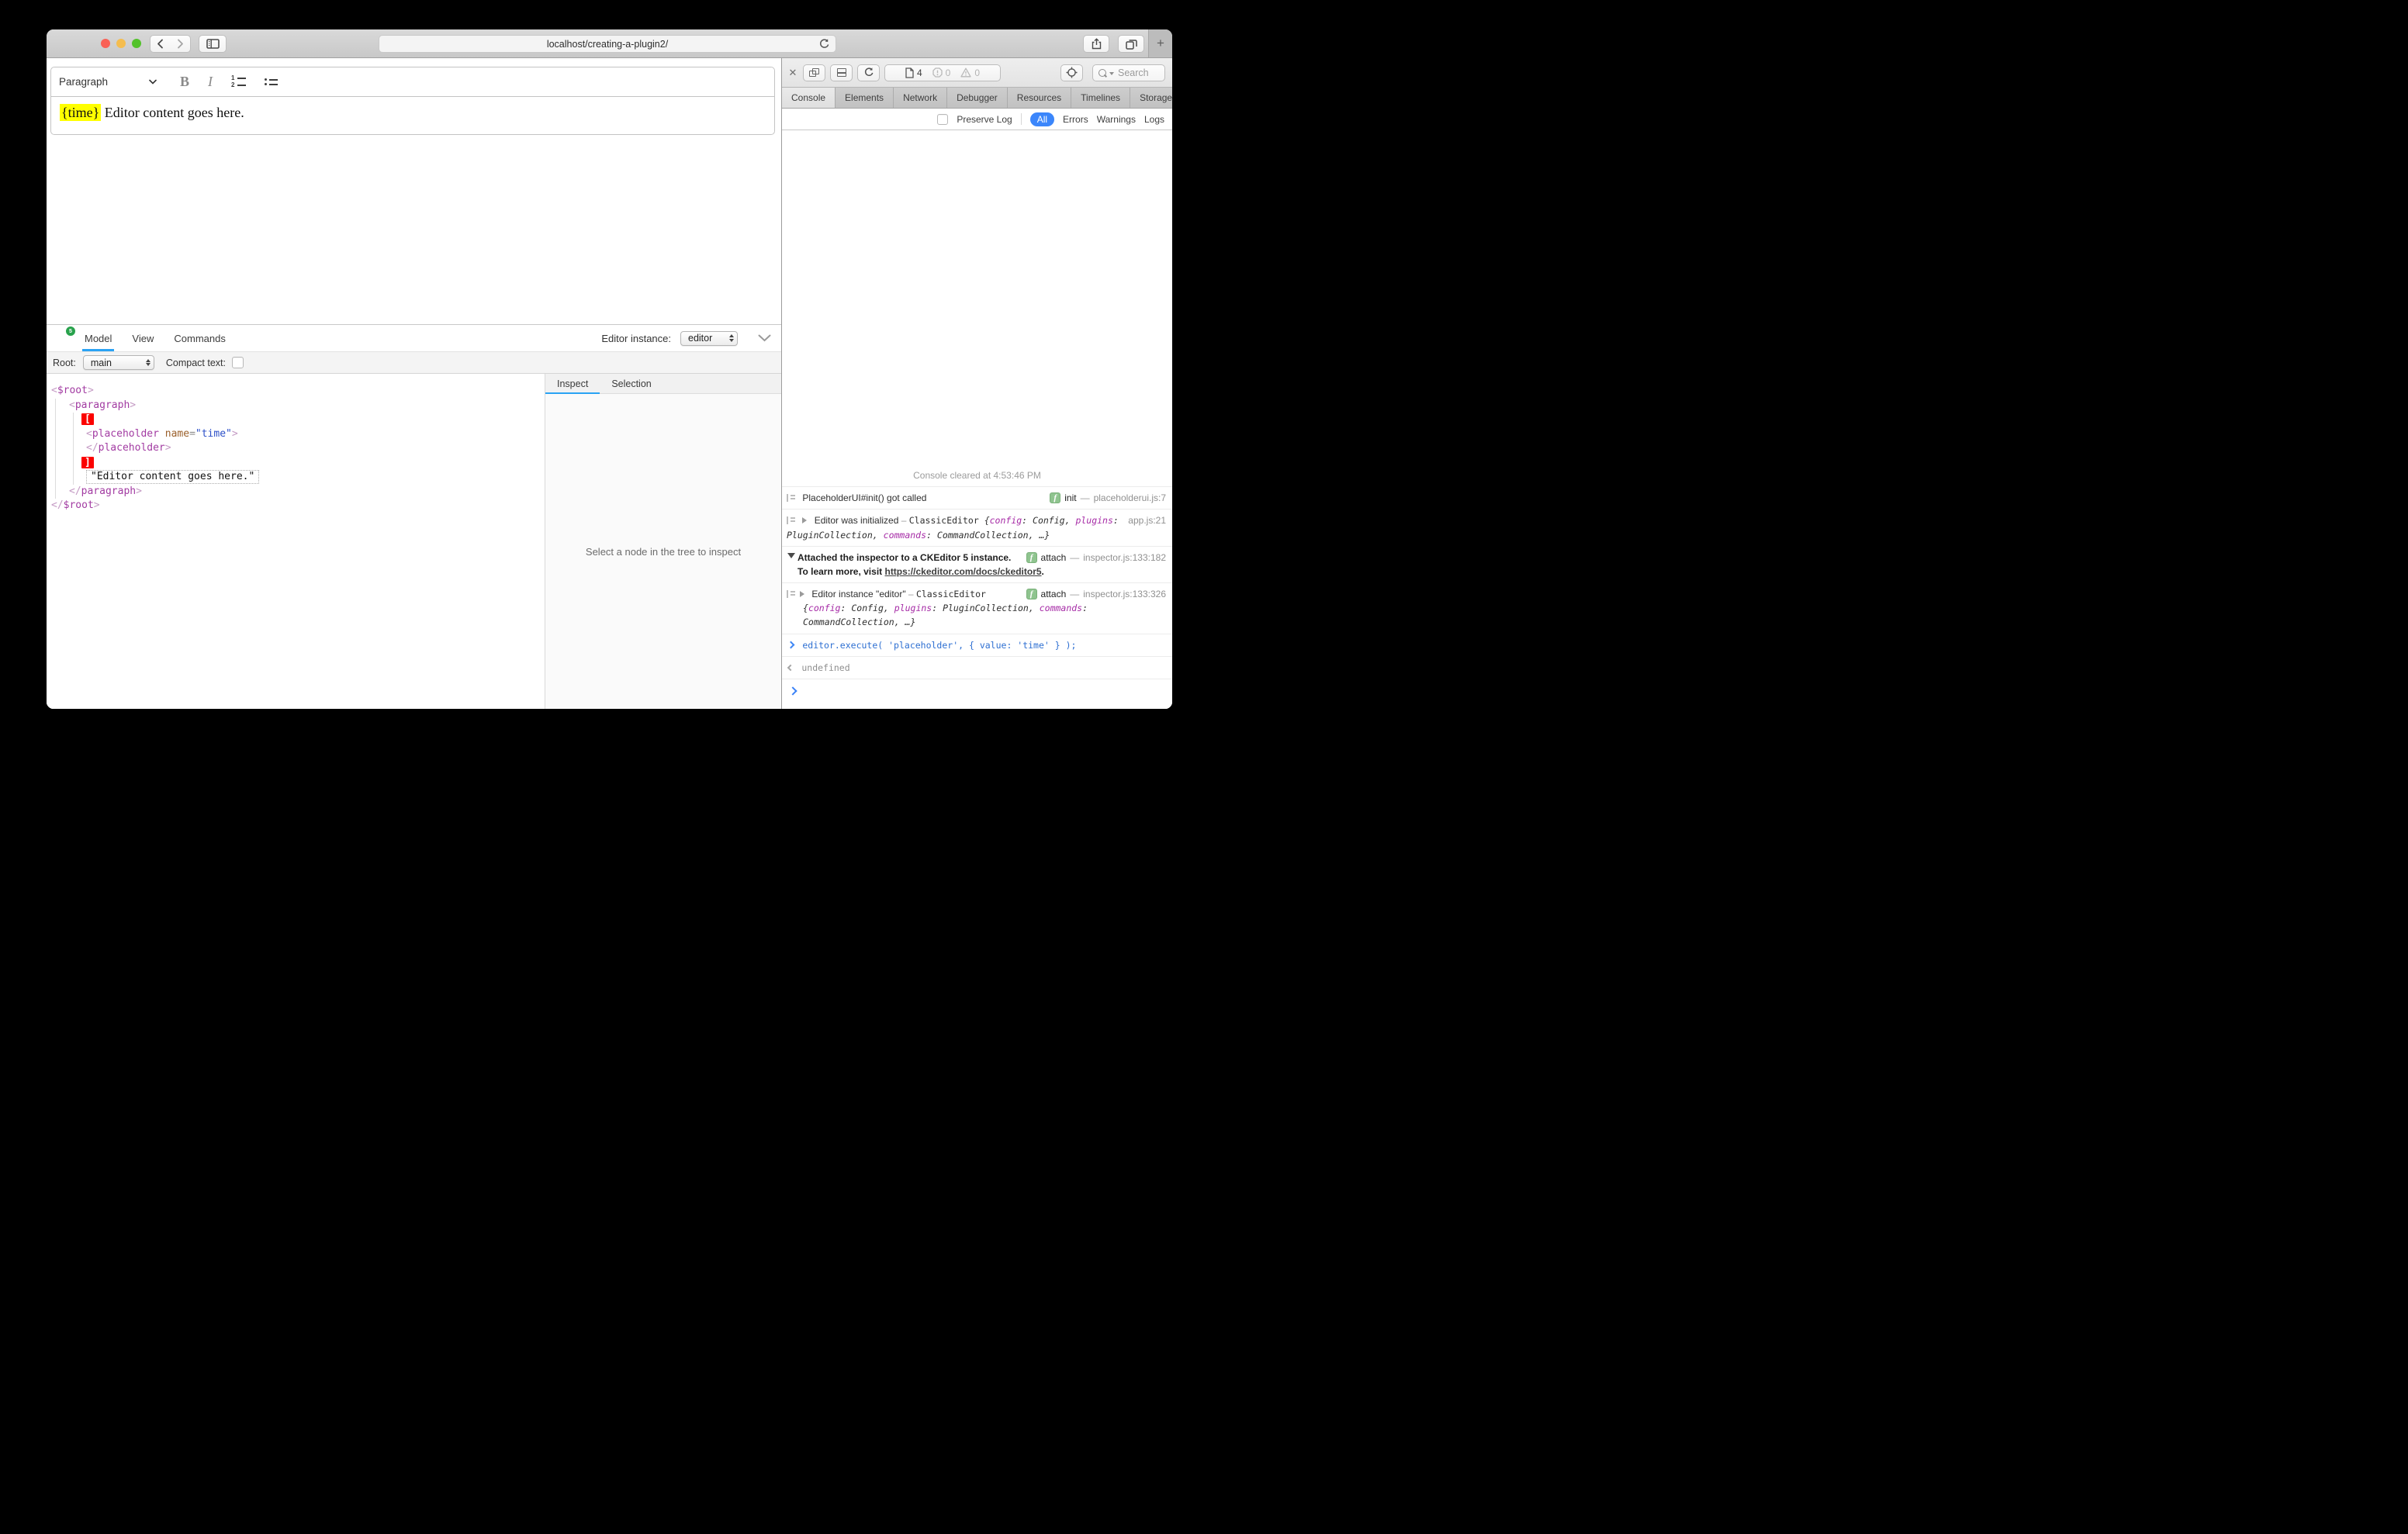  Describe the element at coordinates (984, 119) in the screenshot. I see `preserve-log-label: Preserve Log` at that location.